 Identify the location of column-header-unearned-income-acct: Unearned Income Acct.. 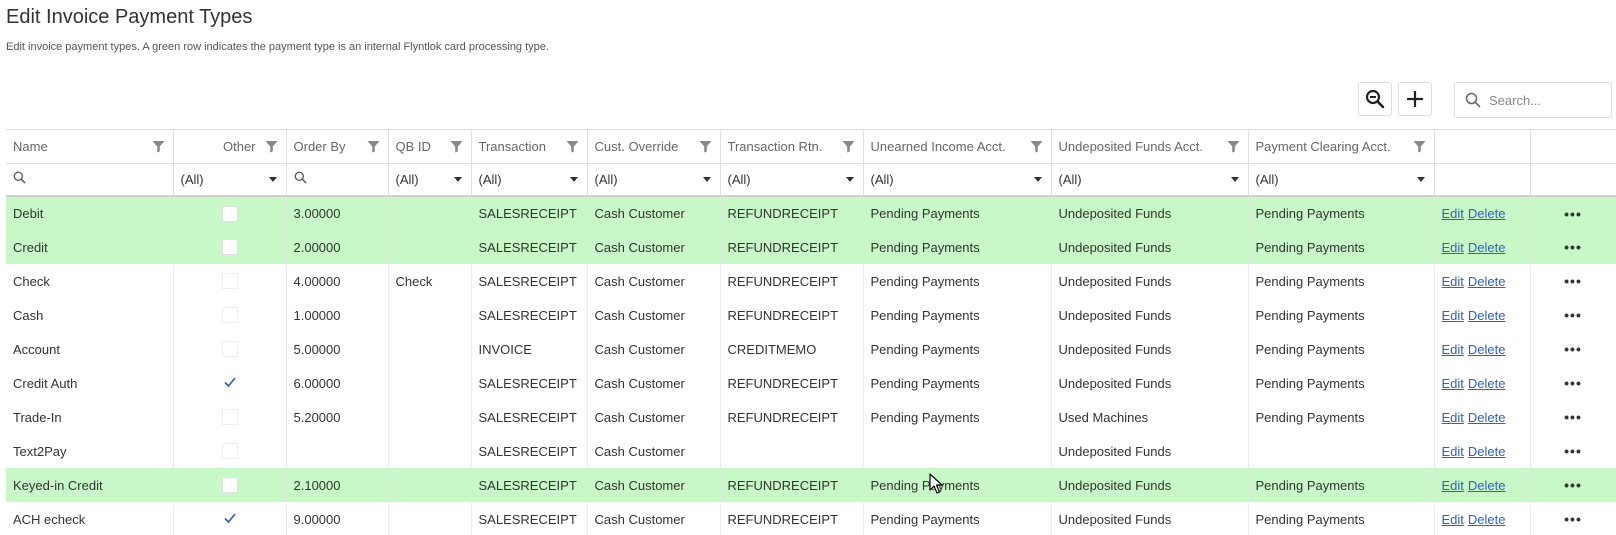
(957, 147).